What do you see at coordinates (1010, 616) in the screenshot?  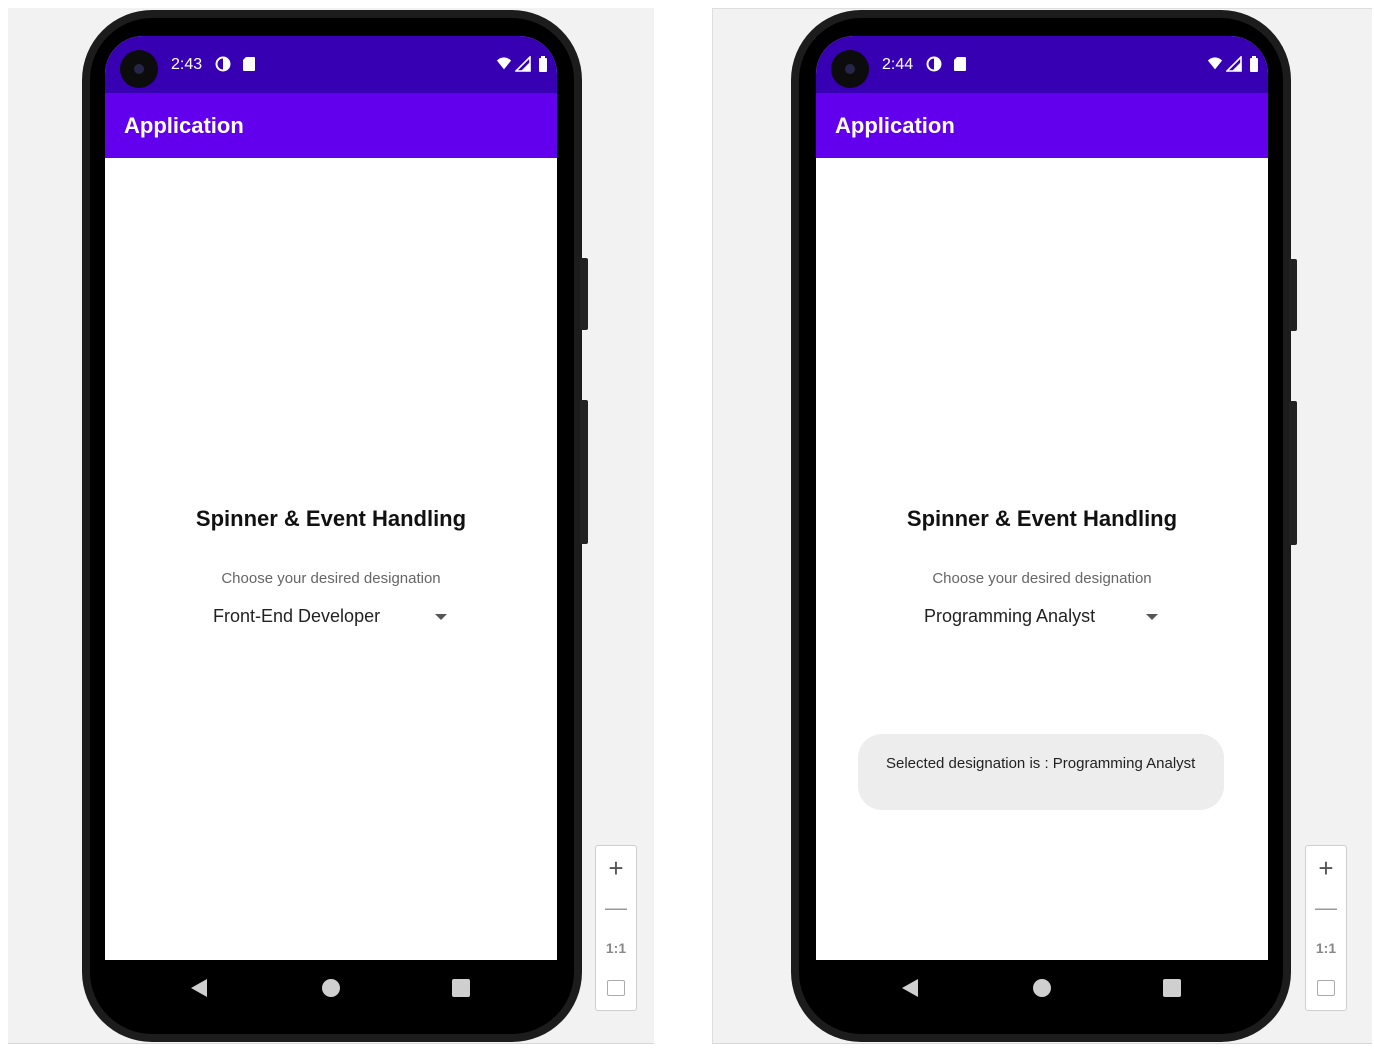 I see `spinner-selected-value: Programming Analyst` at bounding box center [1010, 616].